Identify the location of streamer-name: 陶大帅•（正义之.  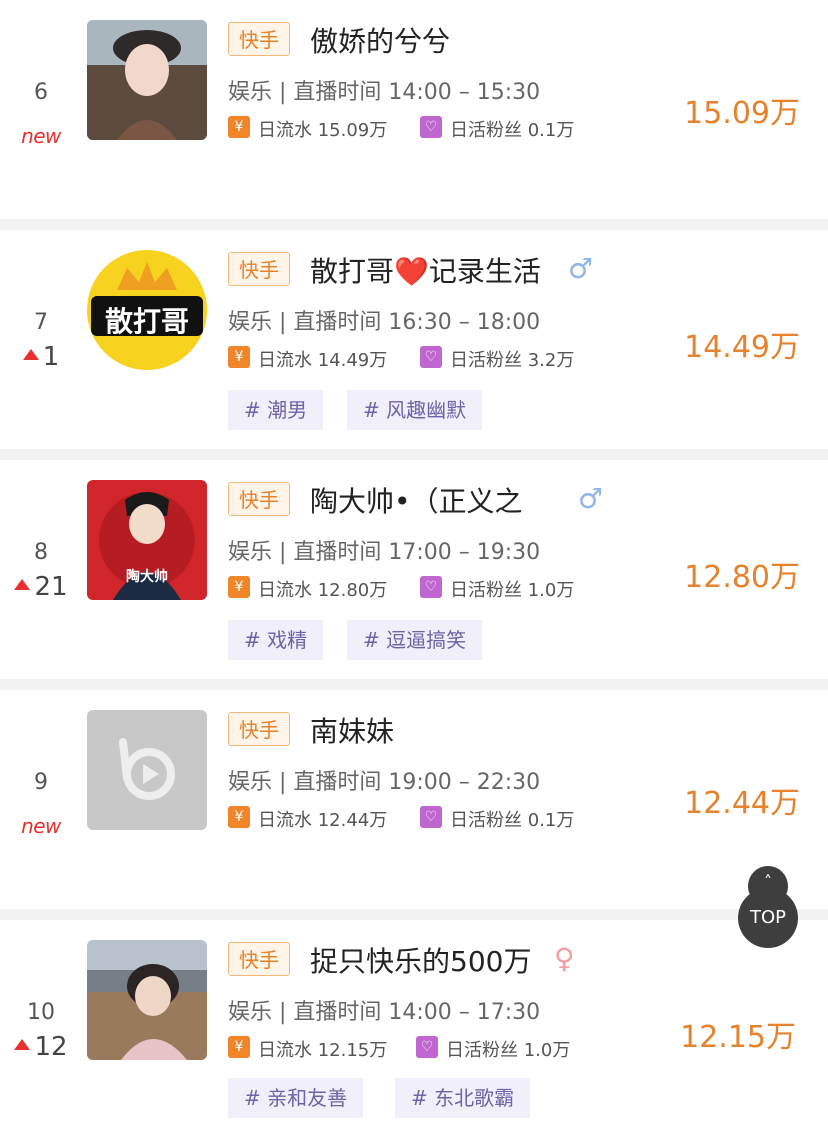
(416, 500).